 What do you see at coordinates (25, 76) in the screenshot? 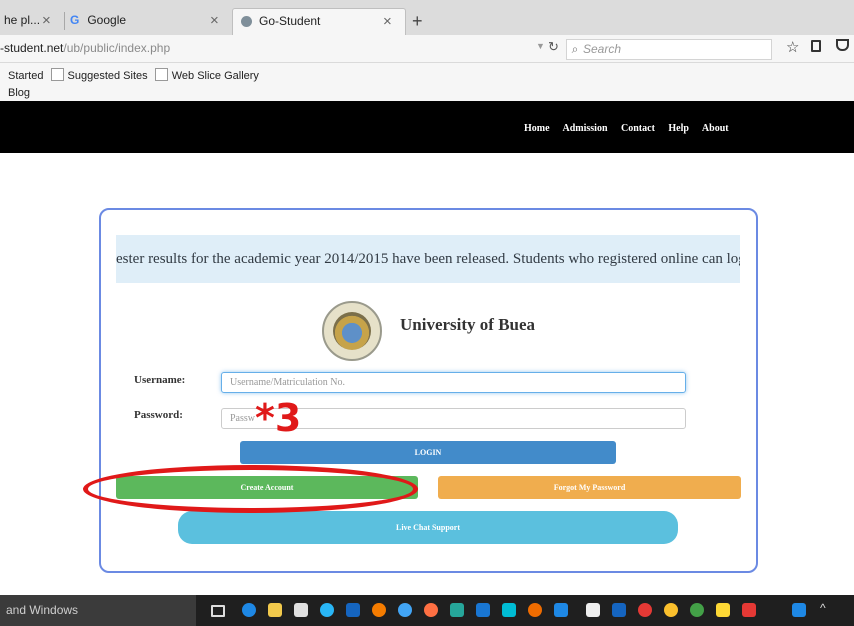
I see `bookmark-started: Started` at bounding box center [25, 76].